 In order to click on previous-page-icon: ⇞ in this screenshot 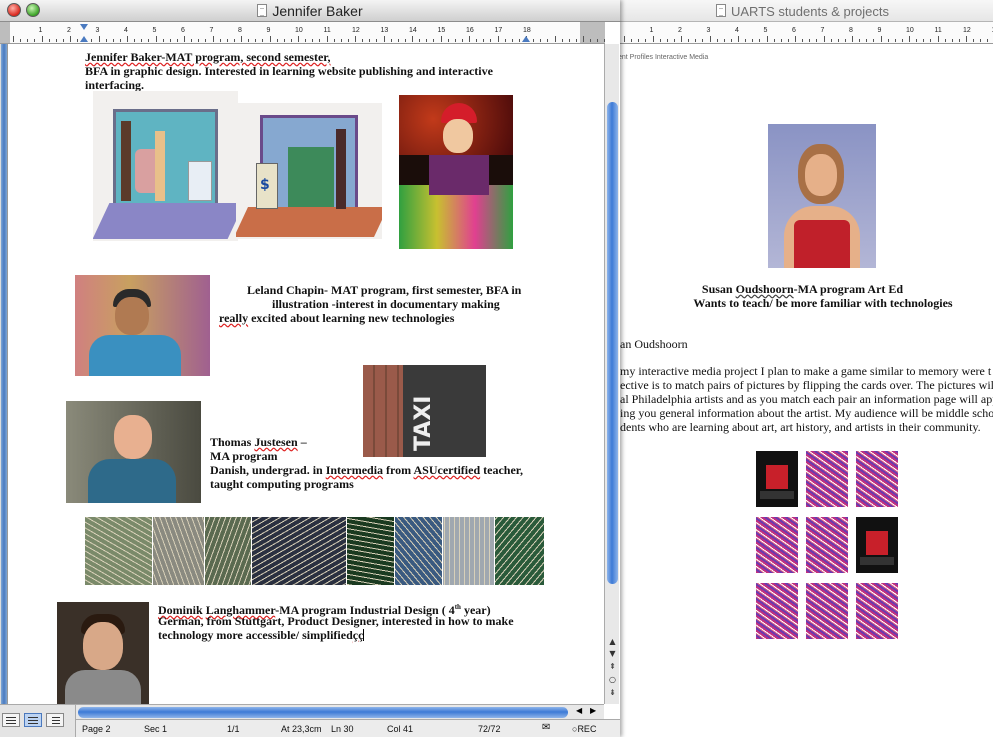, I will do `click(612, 667)`.